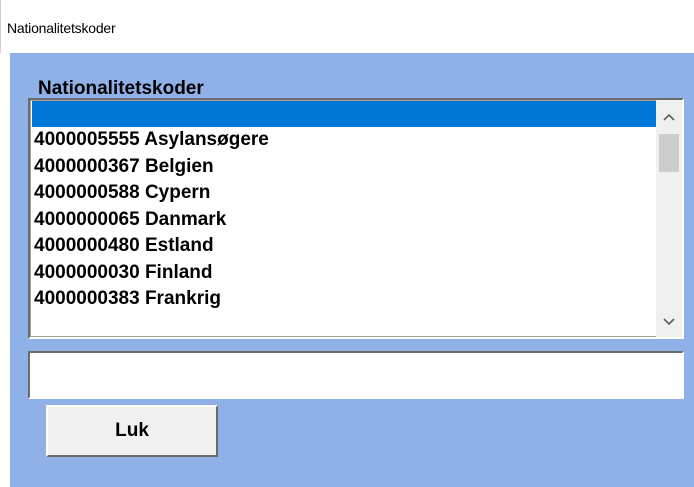  I want to click on chevron-up-icon, so click(669, 117).